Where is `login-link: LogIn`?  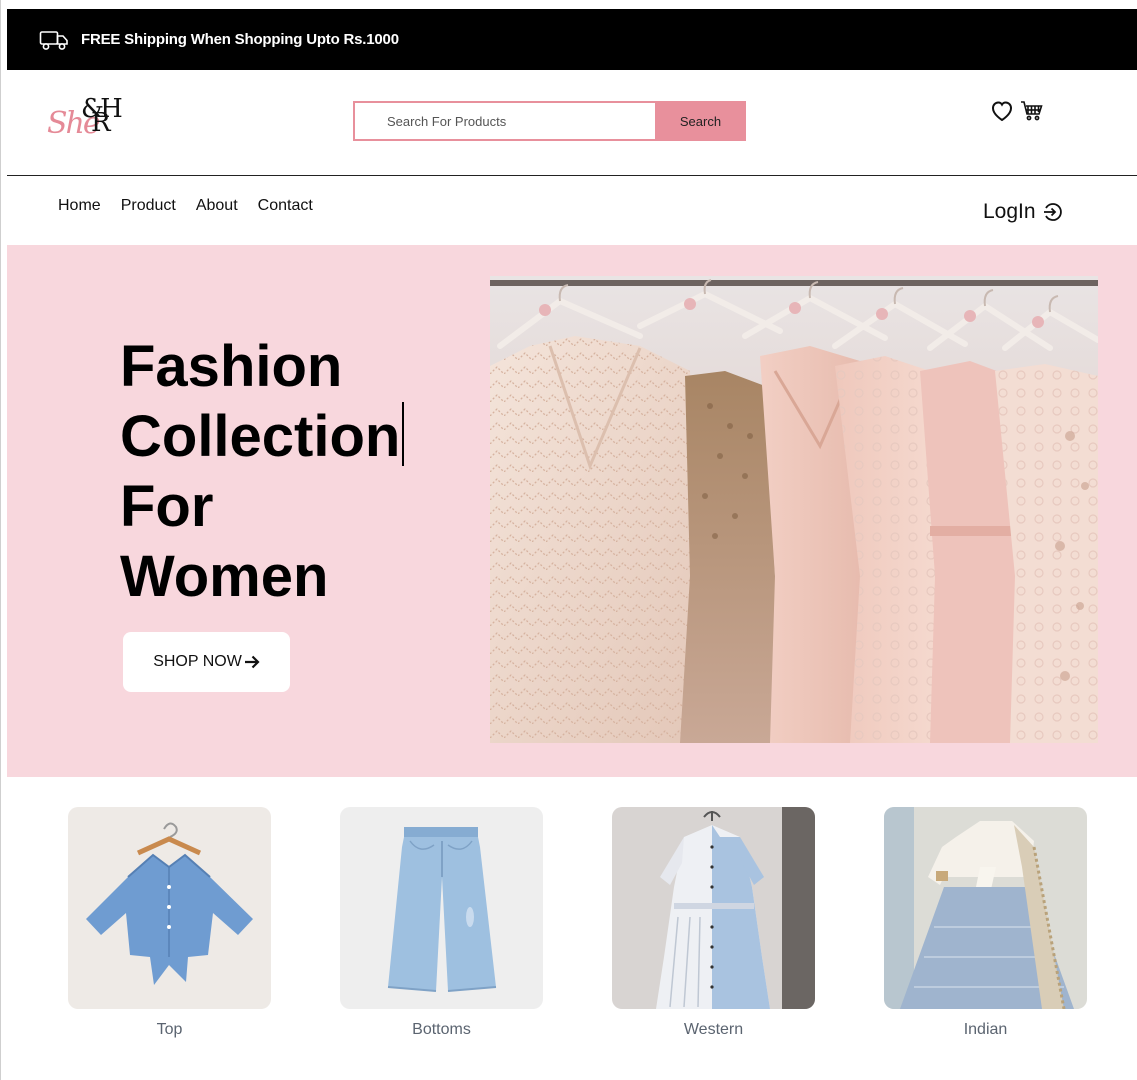
login-link: LogIn is located at coordinates (1023, 212).